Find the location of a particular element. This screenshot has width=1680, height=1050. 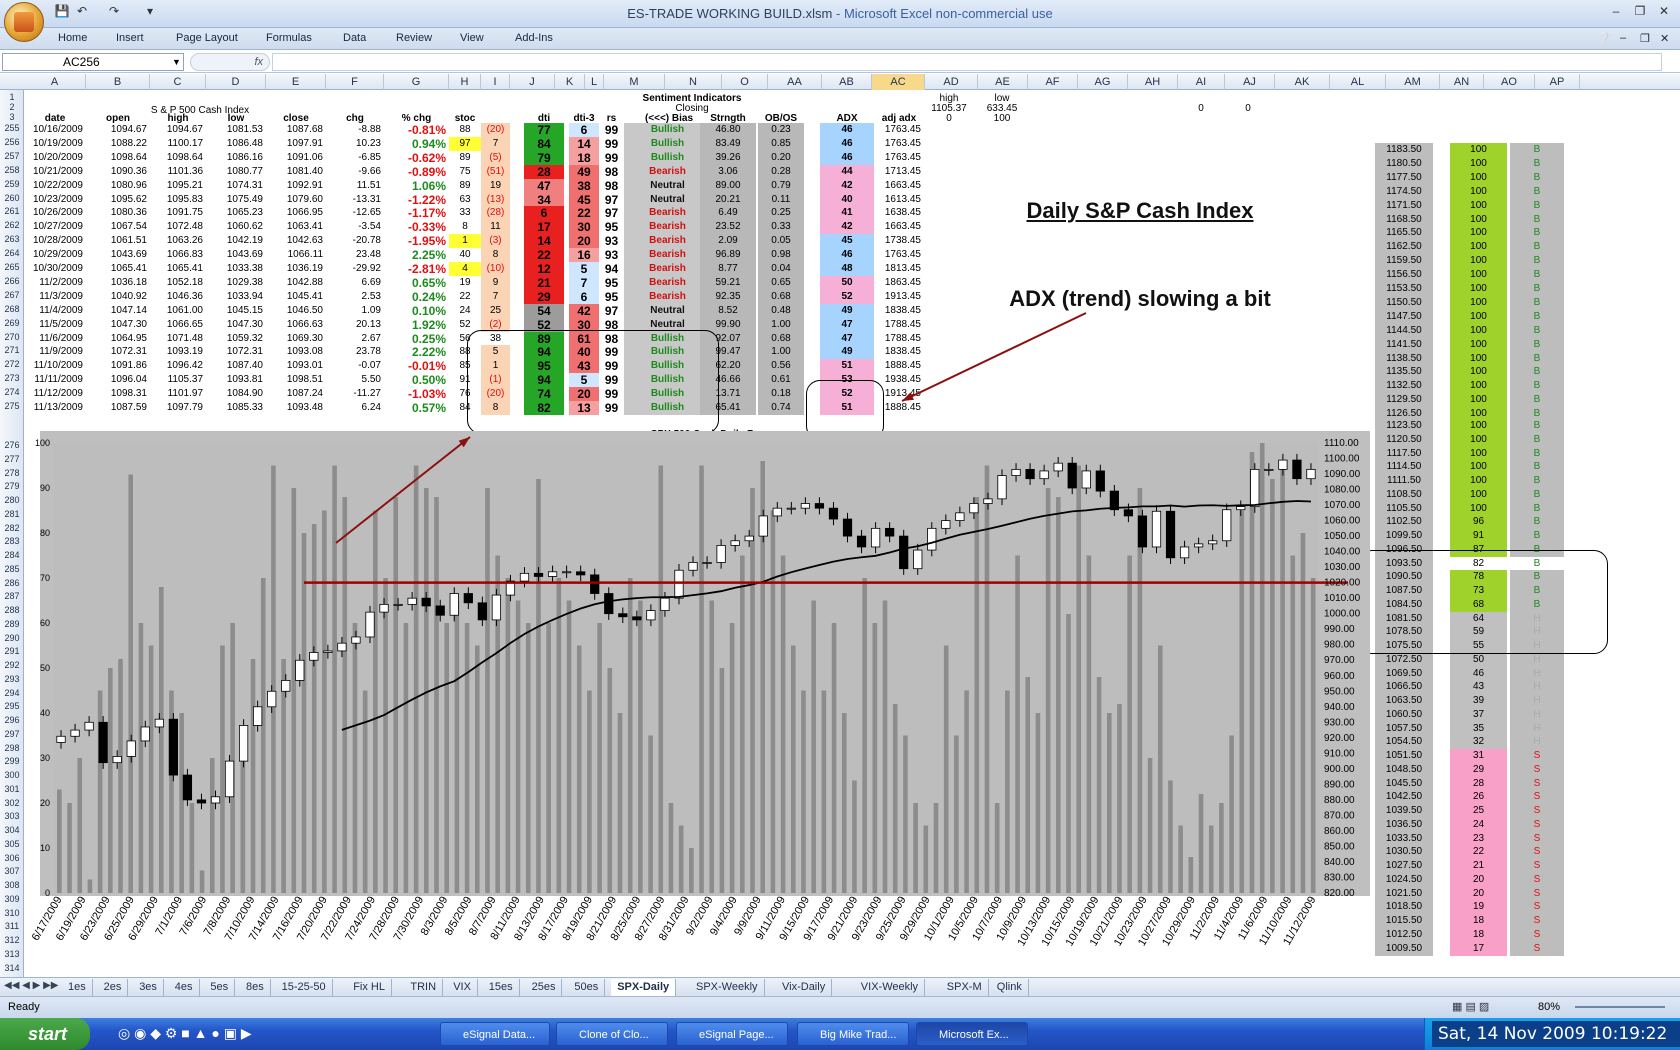

data-cell: 11/3/2009 is located at coordinates (55, 297).